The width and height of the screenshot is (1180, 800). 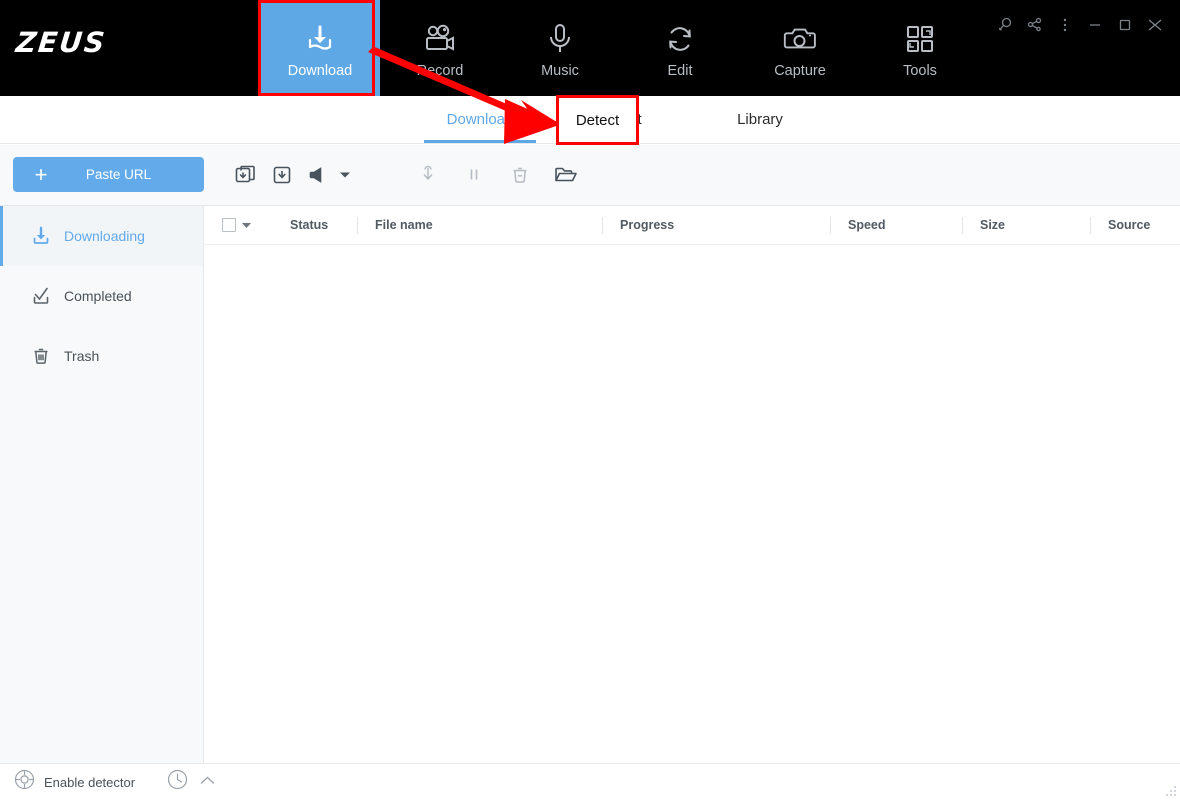 What do you see at coordinates (520, 175) in the screenshot?
I see `delete-icon` at bounding box center [520, 175].